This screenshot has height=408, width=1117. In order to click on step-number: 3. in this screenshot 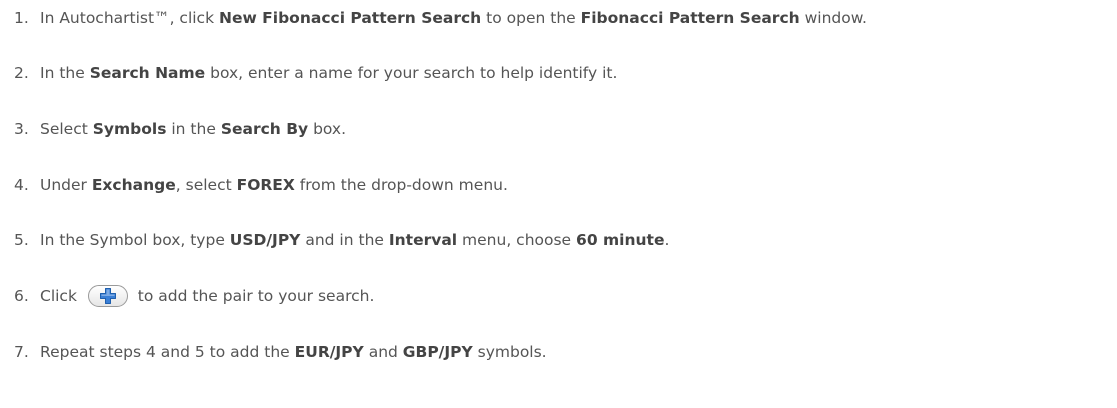, I will do `click(21, 129)`.